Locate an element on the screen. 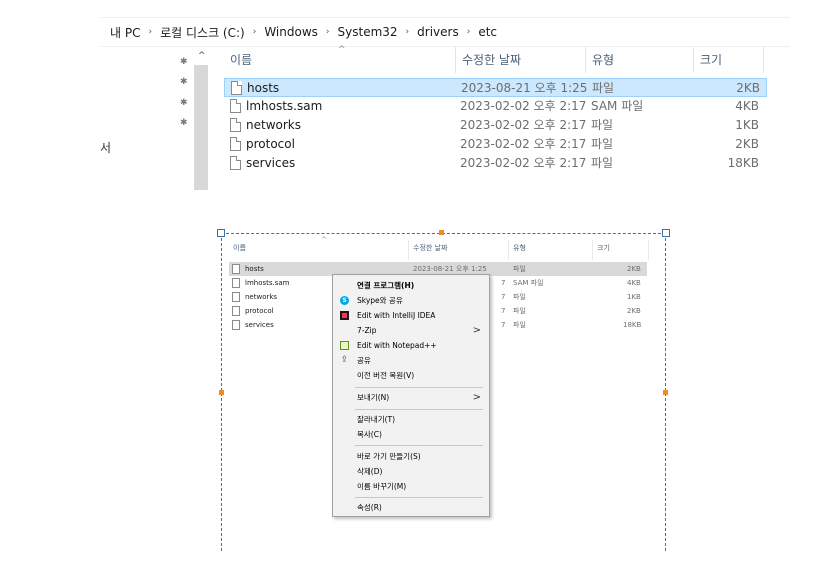  intellij-icon is located at coordinates (344, 315).